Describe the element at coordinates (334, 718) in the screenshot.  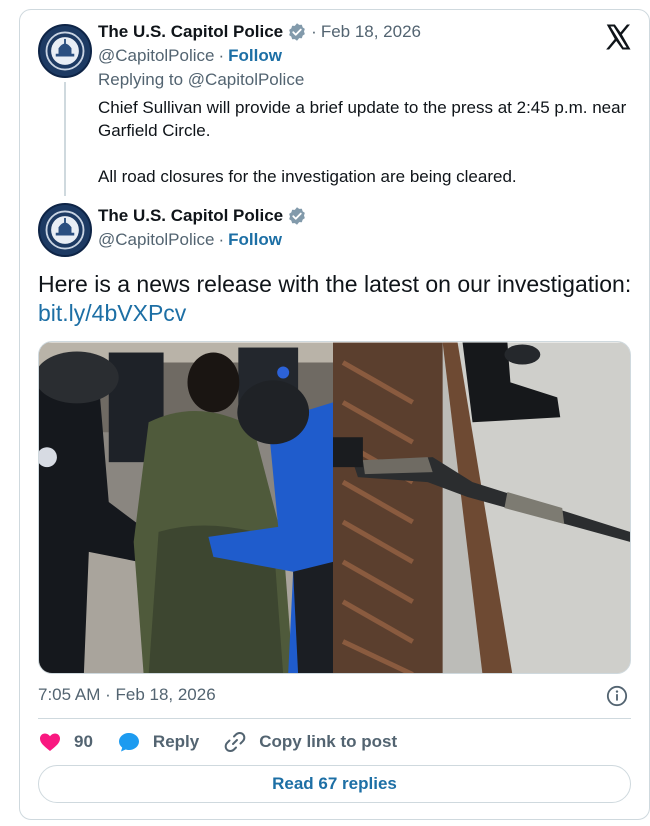
I see `divider` at that location.